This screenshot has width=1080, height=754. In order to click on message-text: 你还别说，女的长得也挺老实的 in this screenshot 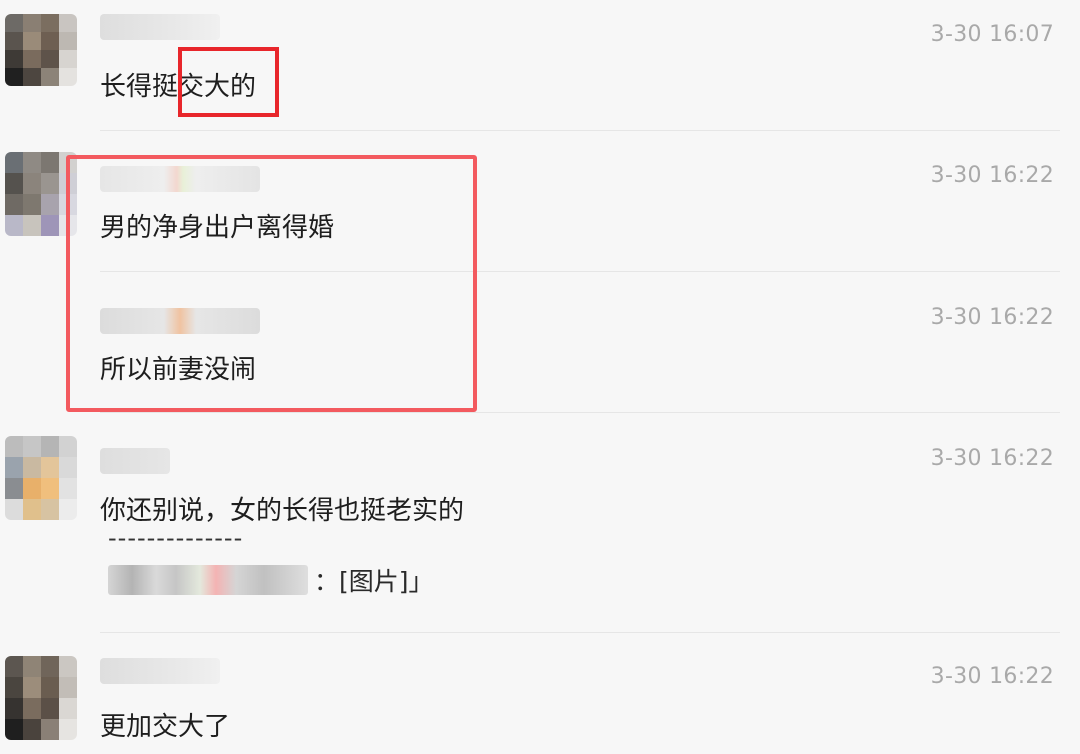, I will do `click(282, 511)`.